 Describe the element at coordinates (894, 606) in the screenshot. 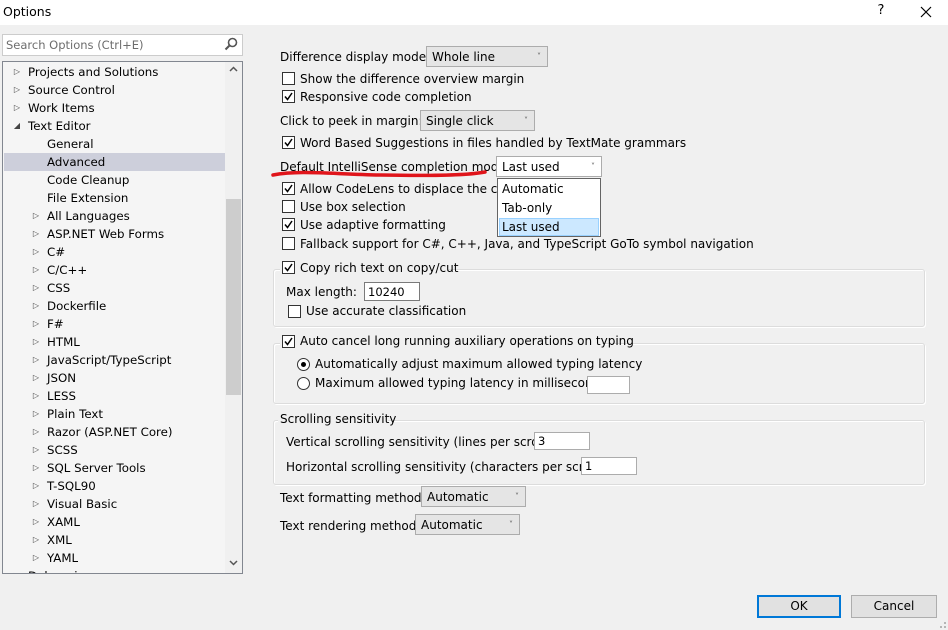

I see `cancel-button: Cancel` at that location.